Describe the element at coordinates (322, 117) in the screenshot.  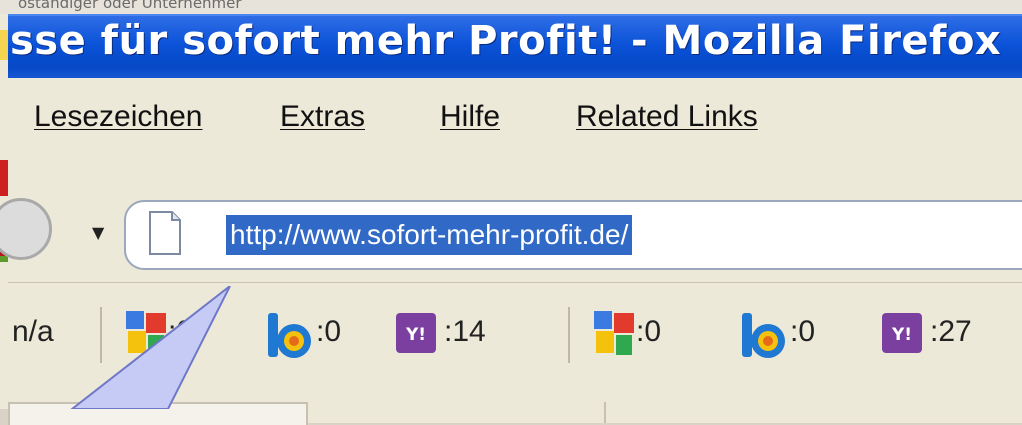
I see `menu-extras: Extras` at that location.